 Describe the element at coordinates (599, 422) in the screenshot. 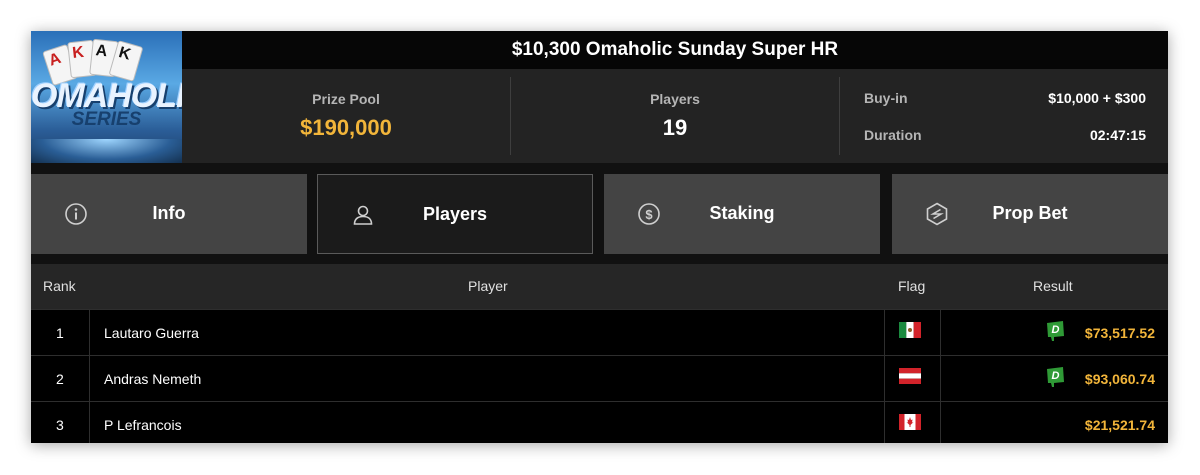

I see `table-row: 3 P Lefrancois $21,521.74` at that location.